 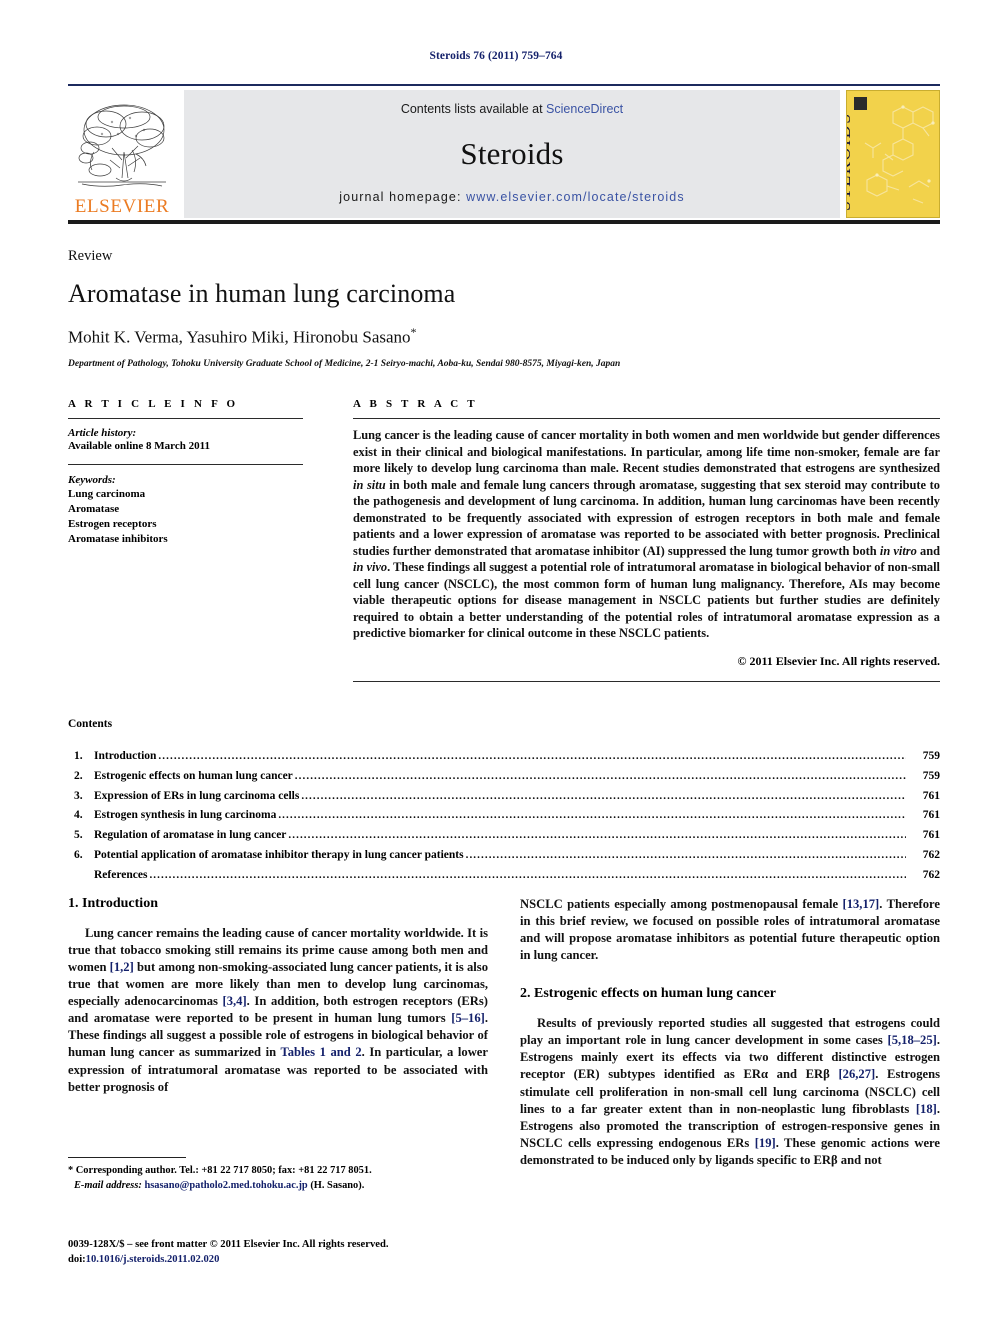 What do you see at coordinates (926, 1109) in the screenshot?
I see `citation-ref: [18]` at bounding box center [926, 1109].